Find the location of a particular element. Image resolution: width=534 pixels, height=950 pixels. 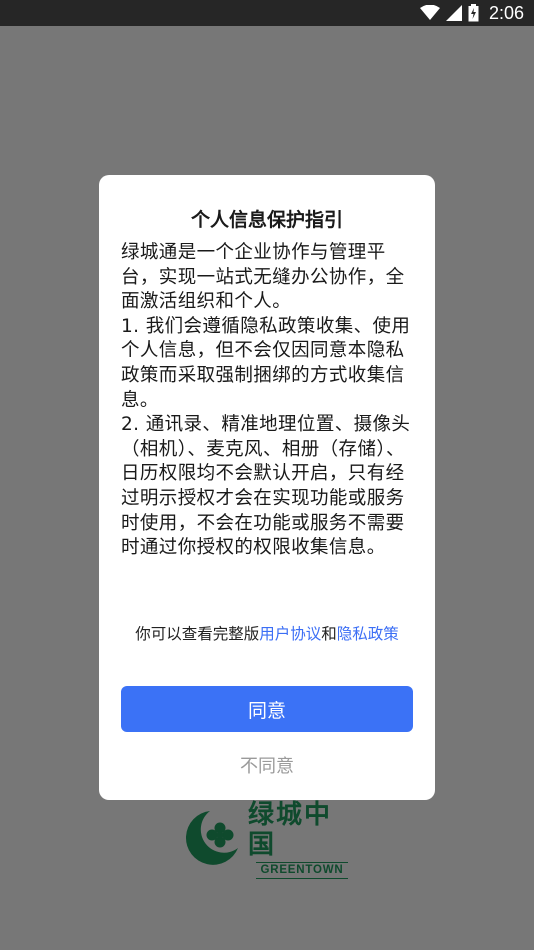

logo-name-en: GREENTOWN is located at coordinates (302, 869).